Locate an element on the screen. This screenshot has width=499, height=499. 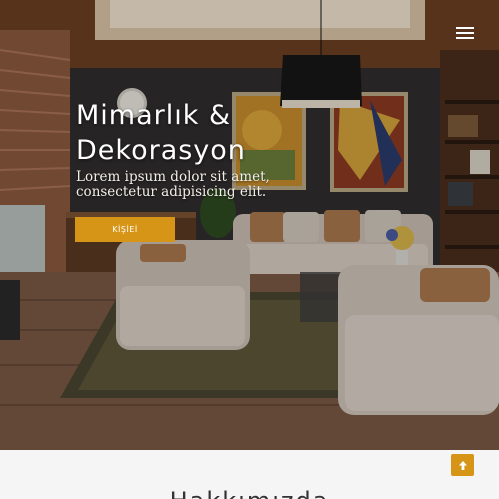
menu-button is located at coordinates (465, 34).